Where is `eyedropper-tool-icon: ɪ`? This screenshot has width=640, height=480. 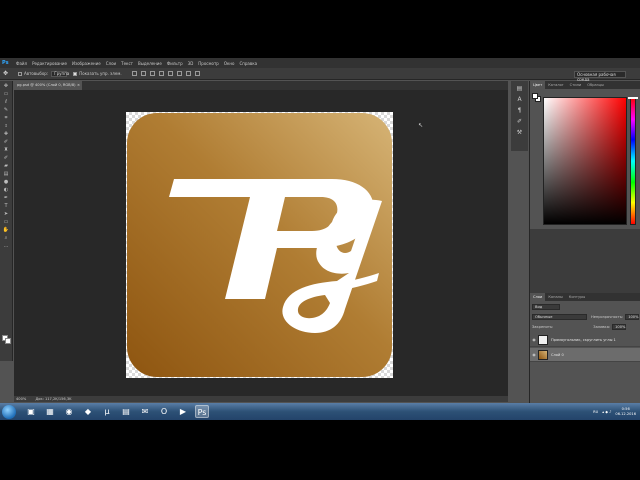
eyedropper-tool-icon: ɪ is located at coordinates (6, 126).